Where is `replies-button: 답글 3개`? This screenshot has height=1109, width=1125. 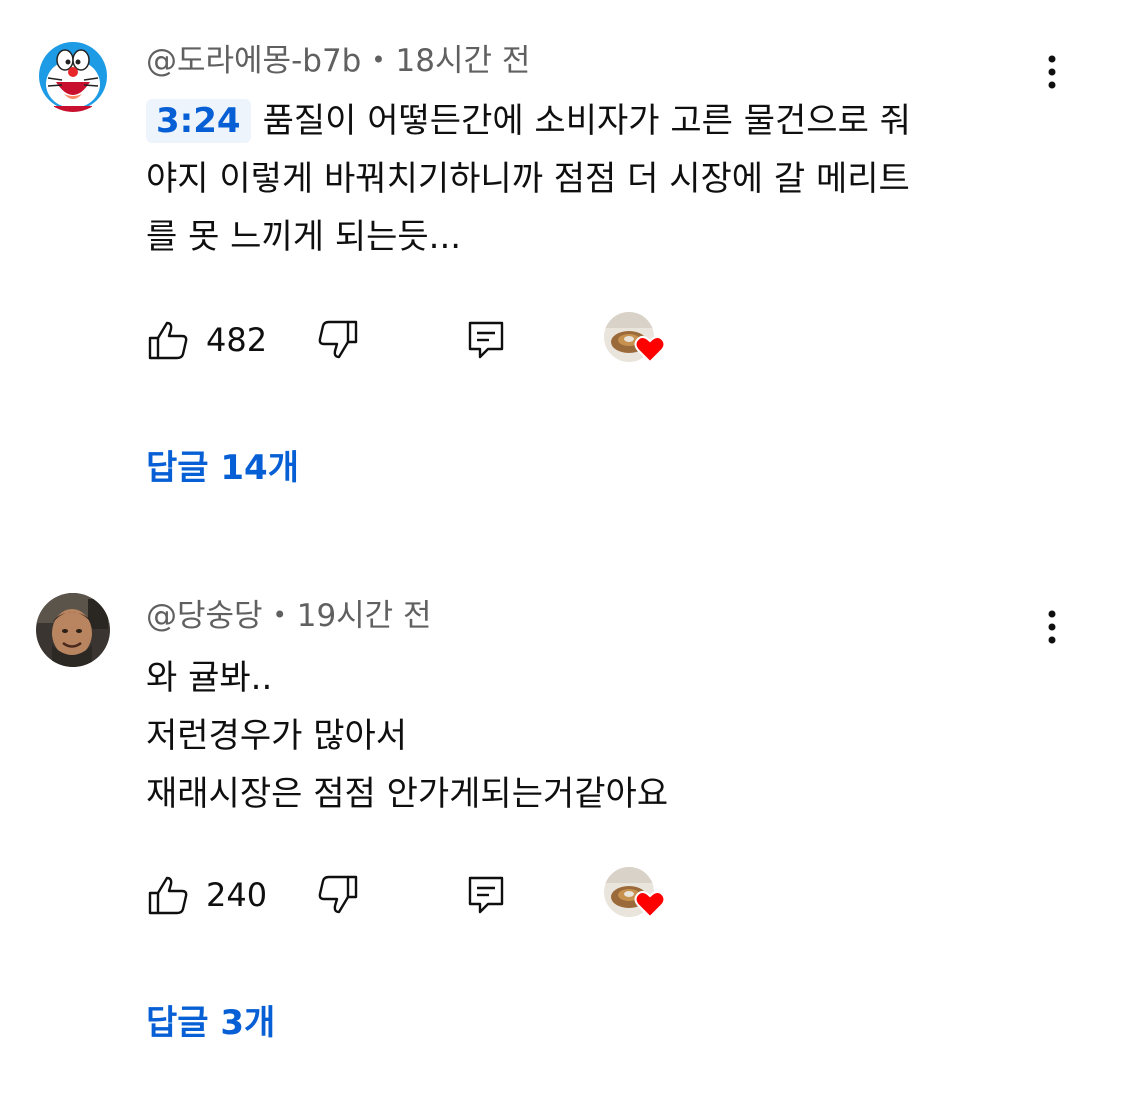
replies-button: 답글 3개 is located at coordinates (210, 1023).